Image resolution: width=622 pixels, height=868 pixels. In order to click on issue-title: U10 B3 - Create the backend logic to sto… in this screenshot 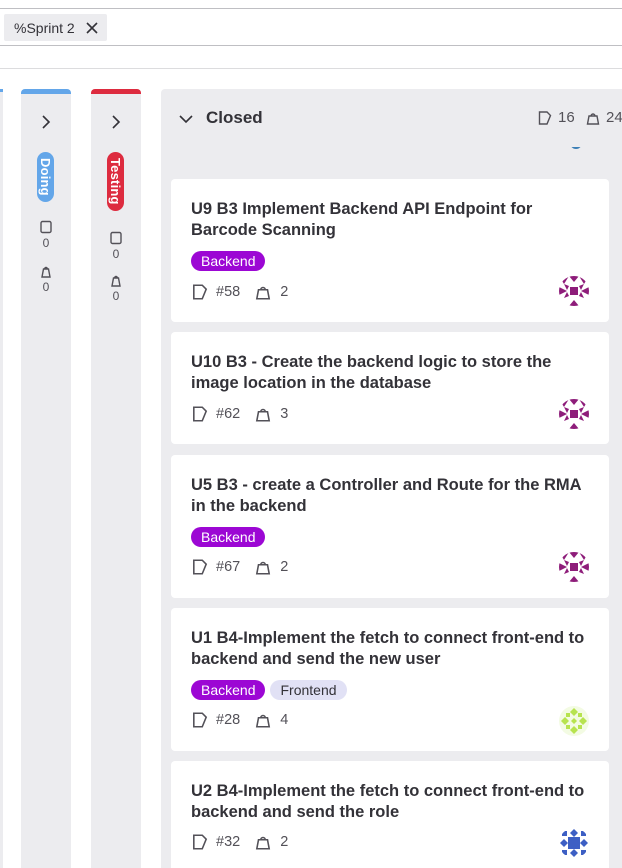, I will do `click(391, 373)`.